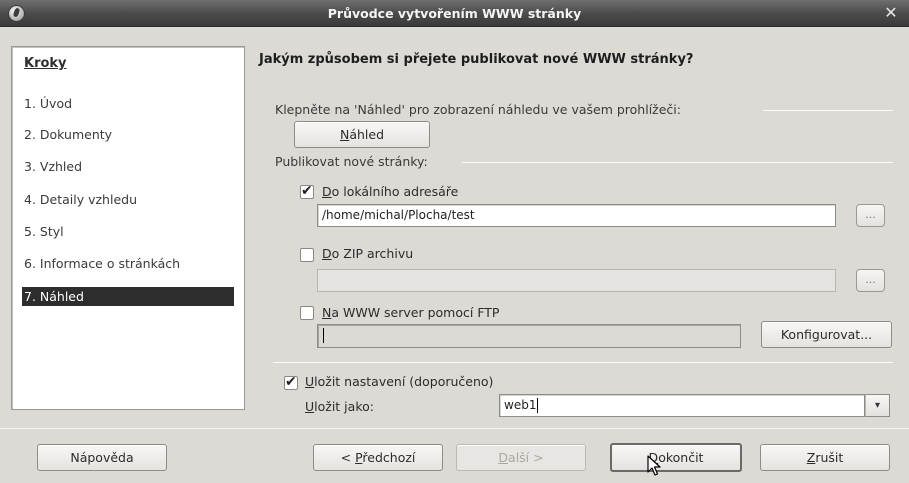 The height and width of the screenshot is (483, 909). I want to click on save-settings-label: Uložit nastavení (doporučeno), so click(399, 381).